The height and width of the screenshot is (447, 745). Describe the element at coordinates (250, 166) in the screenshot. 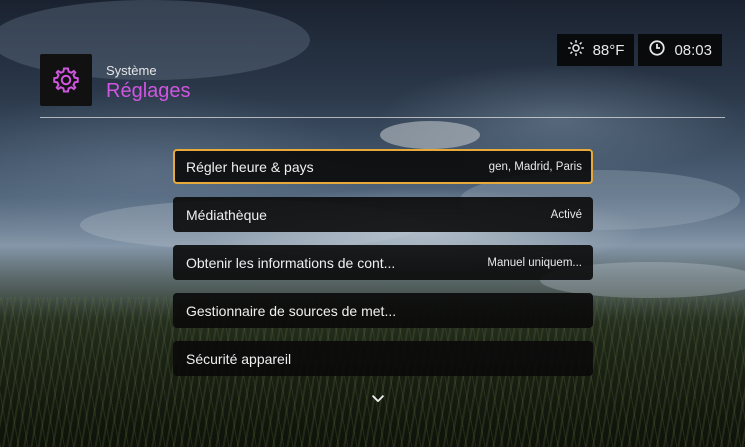

I see `menu-item-label: Régler heure & pays` at that location.